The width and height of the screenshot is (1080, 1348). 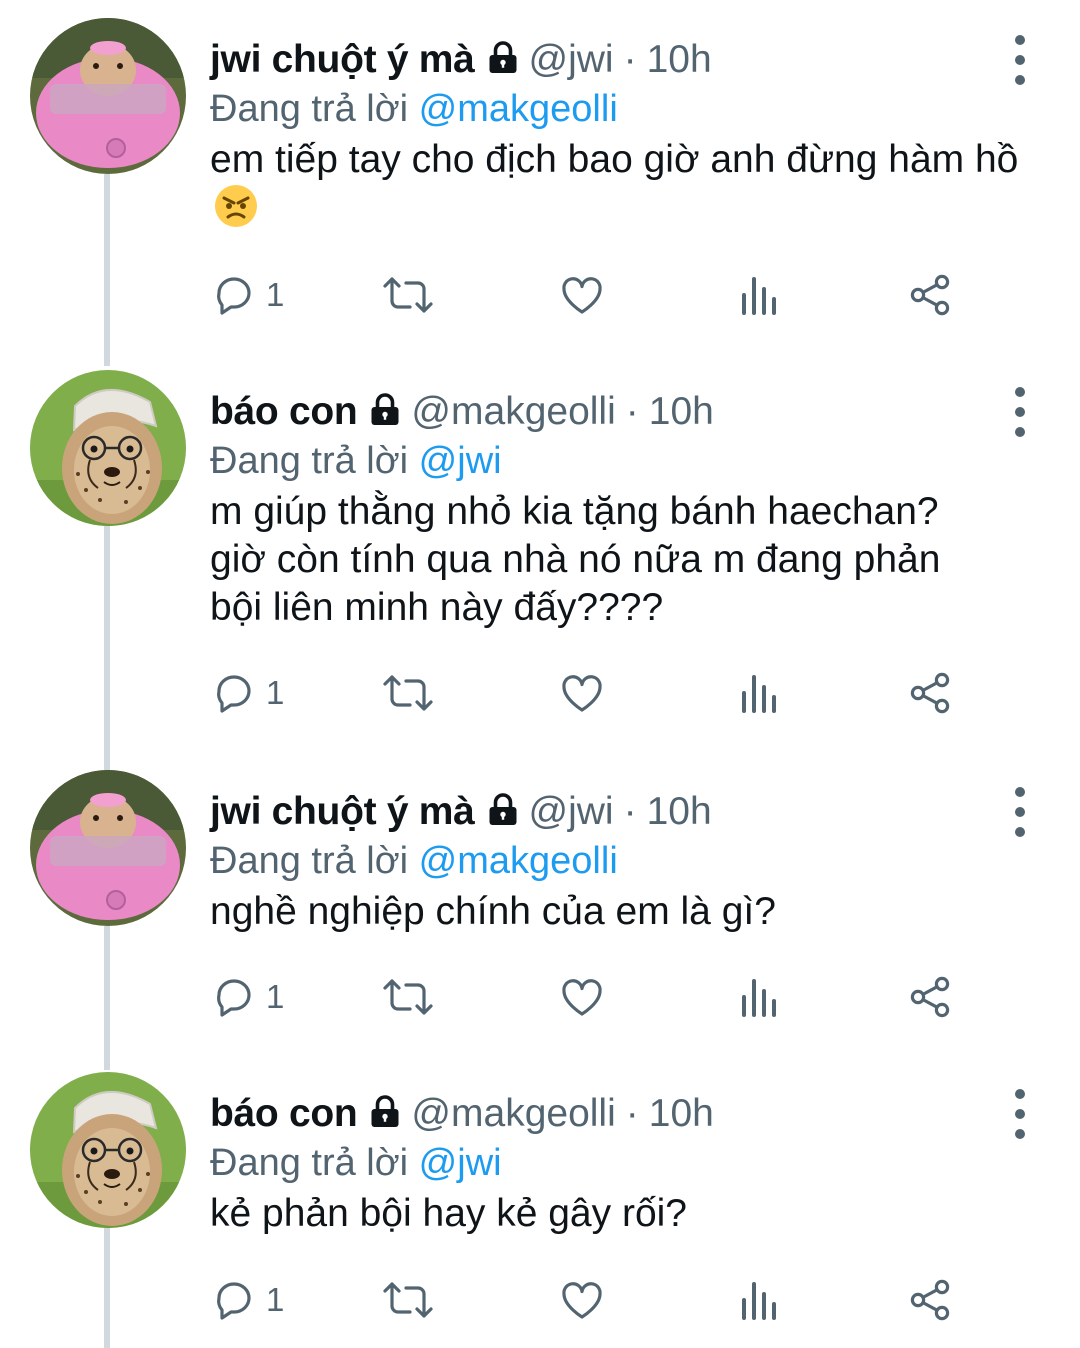 I want to click on tweet-text: kẻ phản bội hay kẻ gây rối?, so click(x=620, y=1214).